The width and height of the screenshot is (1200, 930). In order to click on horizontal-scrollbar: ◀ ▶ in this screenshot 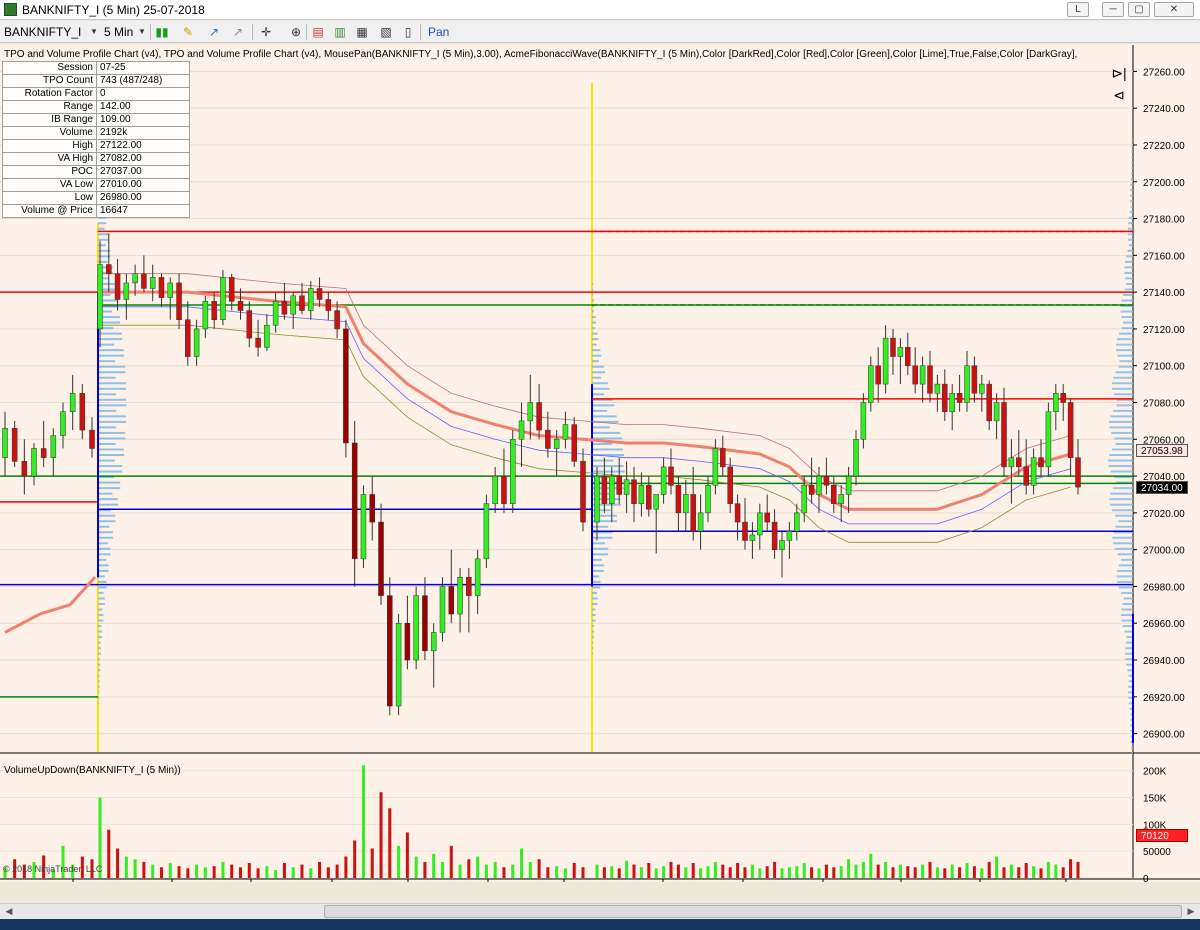, I will do `click(600, 911)`.